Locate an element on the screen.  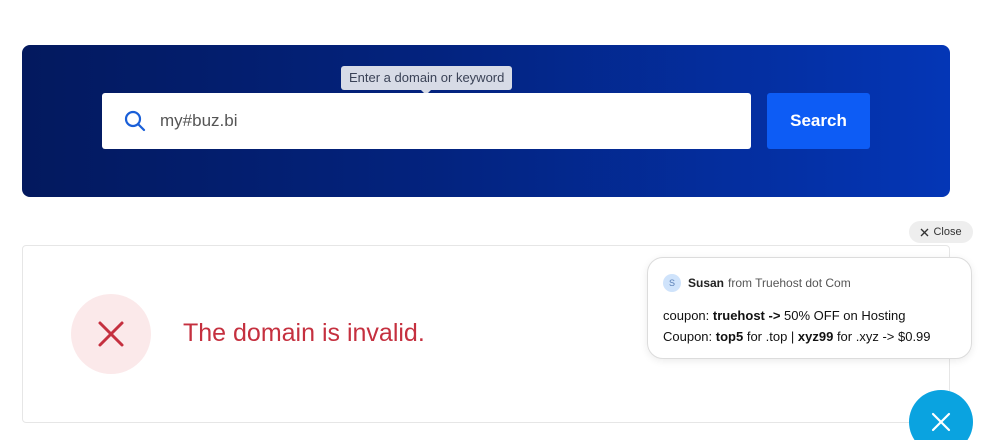
error-x-icon is located at coordinates (111, 334).